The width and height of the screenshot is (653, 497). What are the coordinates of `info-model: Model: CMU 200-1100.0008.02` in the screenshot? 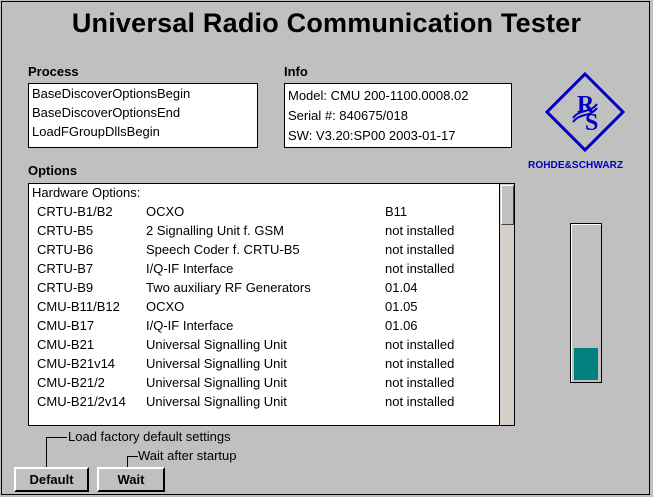 It's located at (378, 95).